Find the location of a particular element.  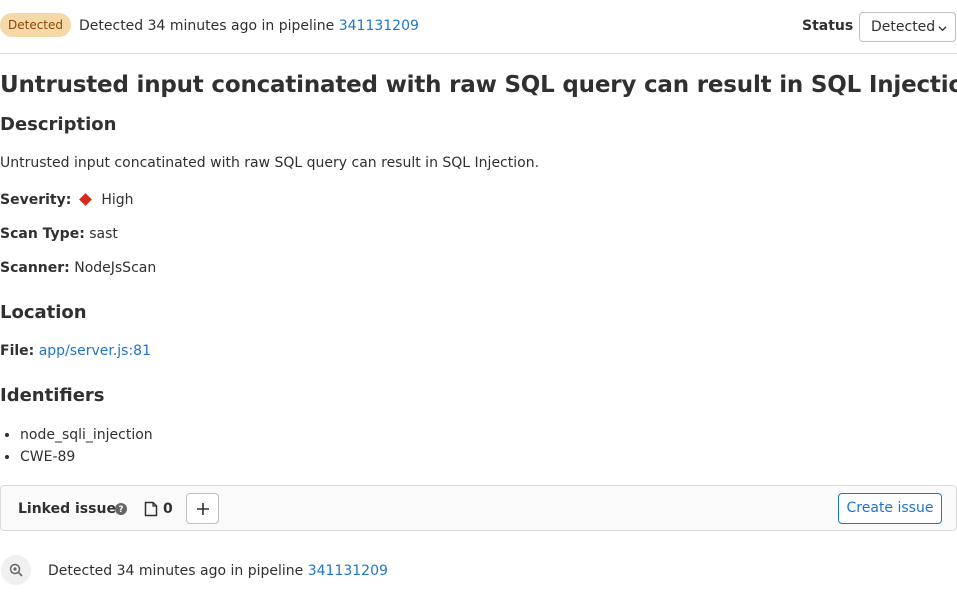

identifiers-list: node_sqli_injection CWE-89 is located at coordinates (76, 446).